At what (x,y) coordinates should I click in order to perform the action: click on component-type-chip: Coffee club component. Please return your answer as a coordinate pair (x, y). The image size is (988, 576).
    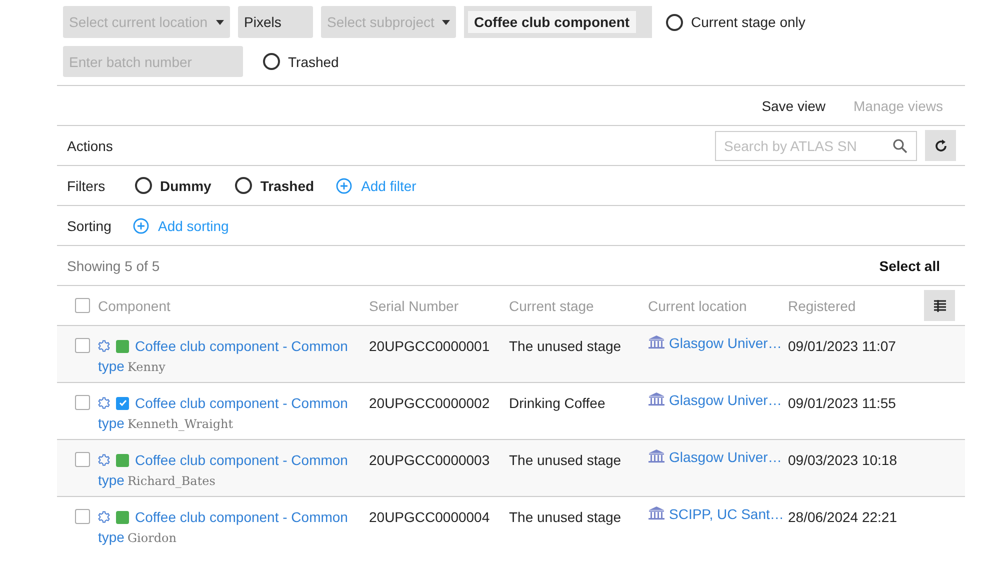
    Looking at the image, I should click on (552, 22).